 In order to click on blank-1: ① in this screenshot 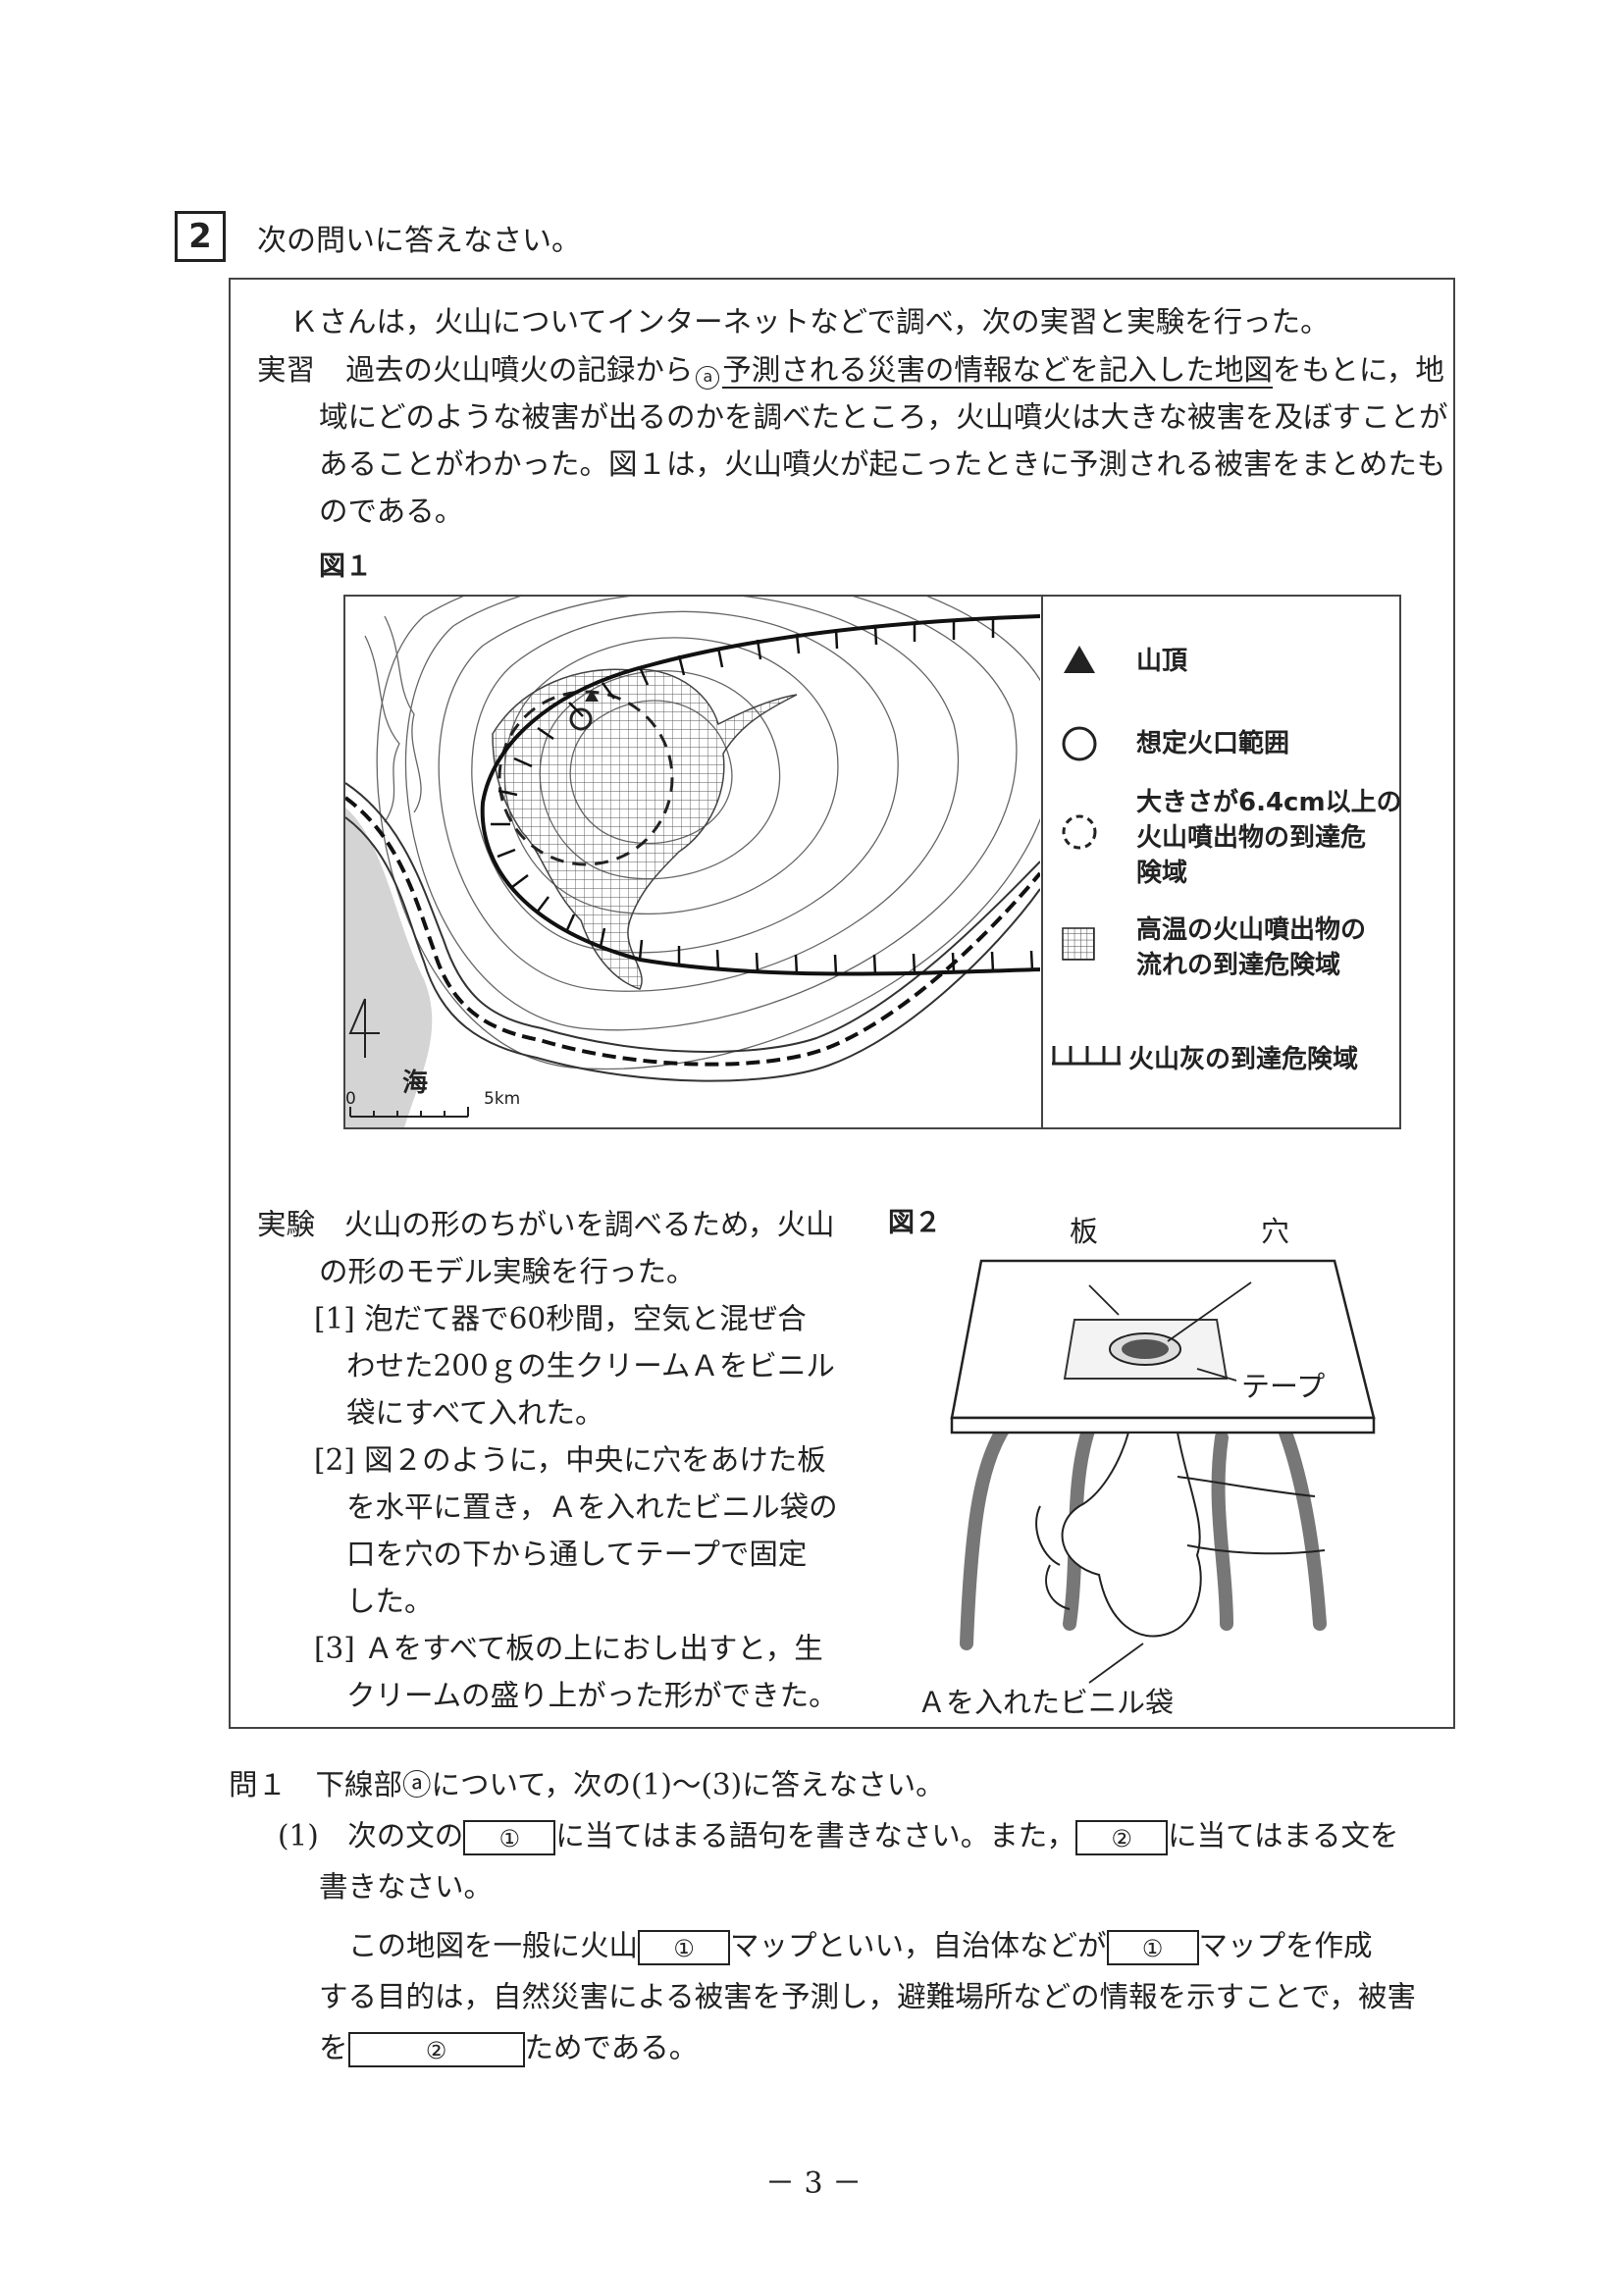, I will do `click(509, 1837)`.